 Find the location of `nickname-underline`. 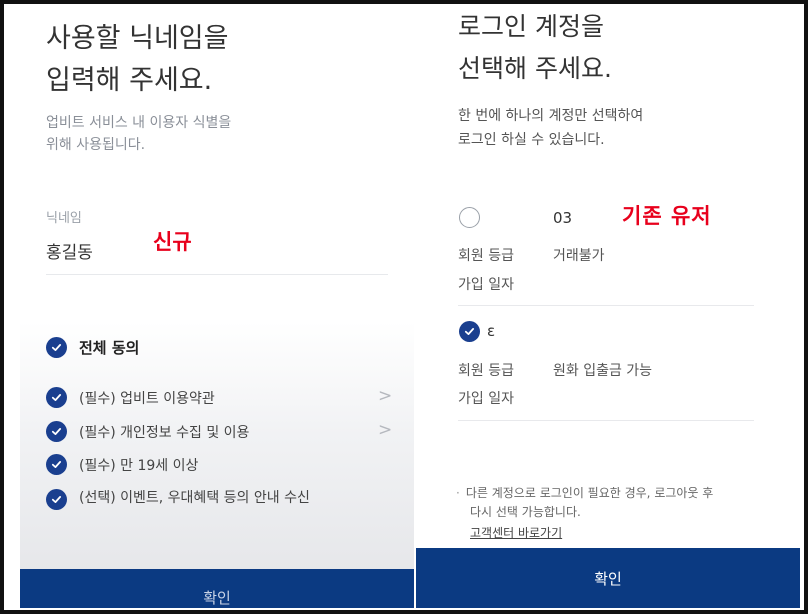

nickname-underline is located at coordinates (217, 274).